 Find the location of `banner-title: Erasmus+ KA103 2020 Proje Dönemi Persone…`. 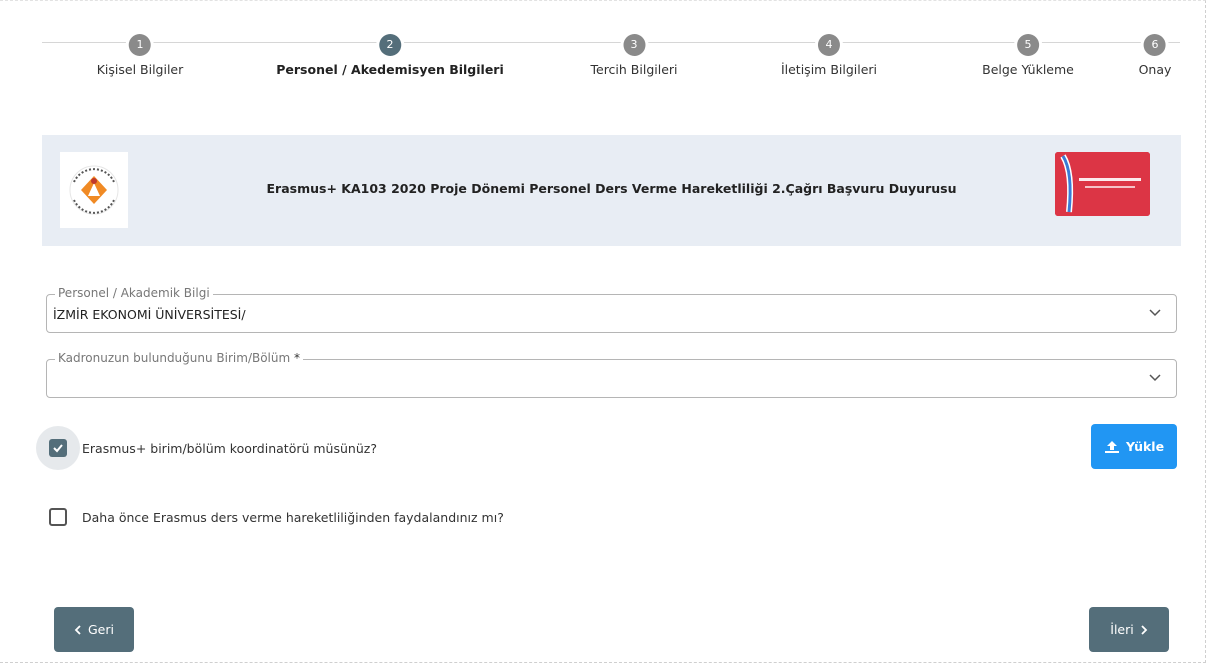

banner-title: Erasmus+ KA103 2020 Proje Dönemi Persone… is located at coordinates (611, 188).